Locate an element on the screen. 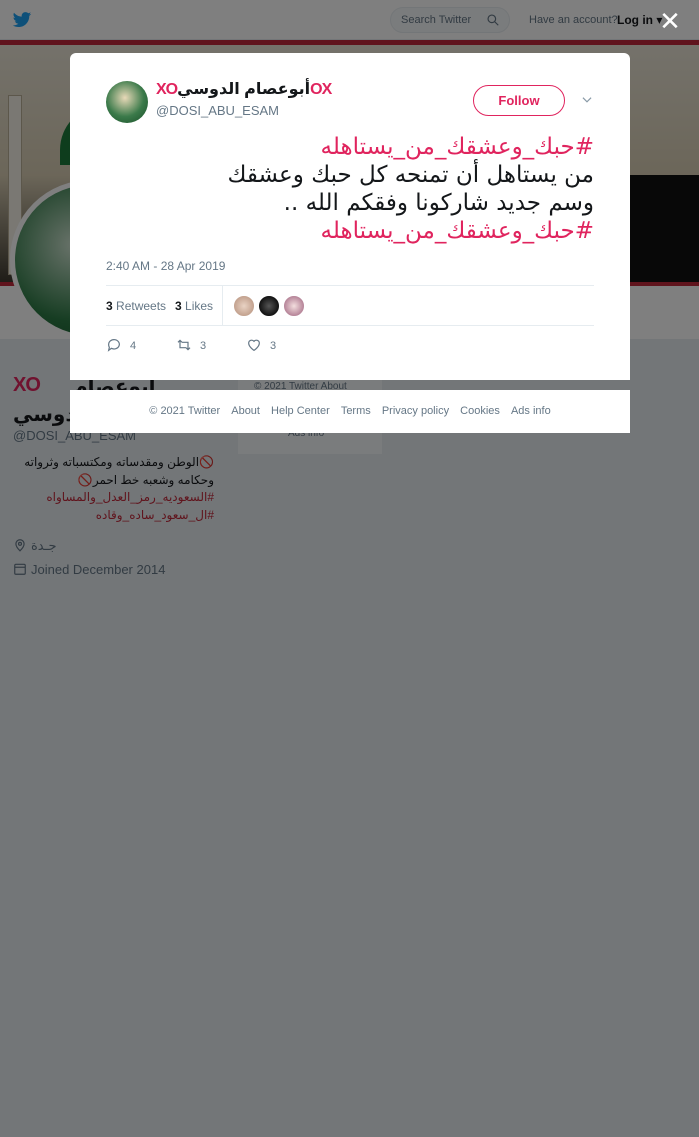  retweet-icon is located at coordinates (184, 345).